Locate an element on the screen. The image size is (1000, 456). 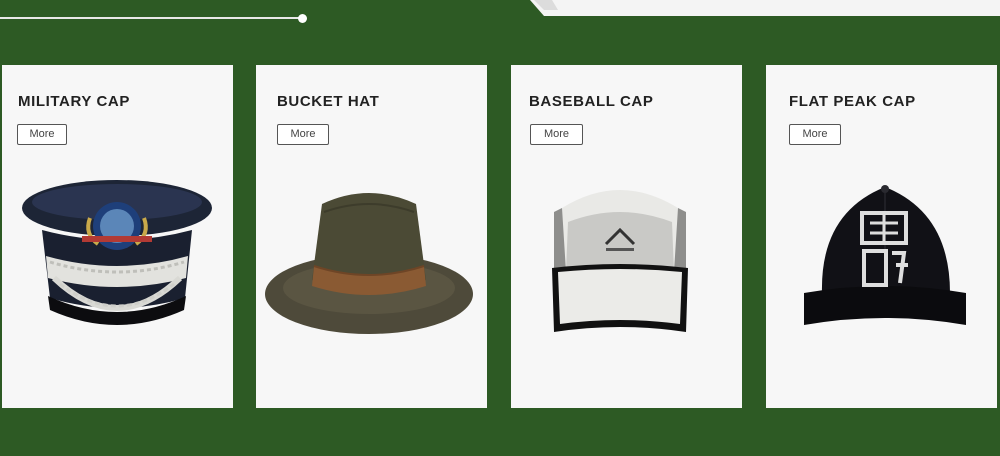
bucket-hat-icon is located at coordinates (369, 264).